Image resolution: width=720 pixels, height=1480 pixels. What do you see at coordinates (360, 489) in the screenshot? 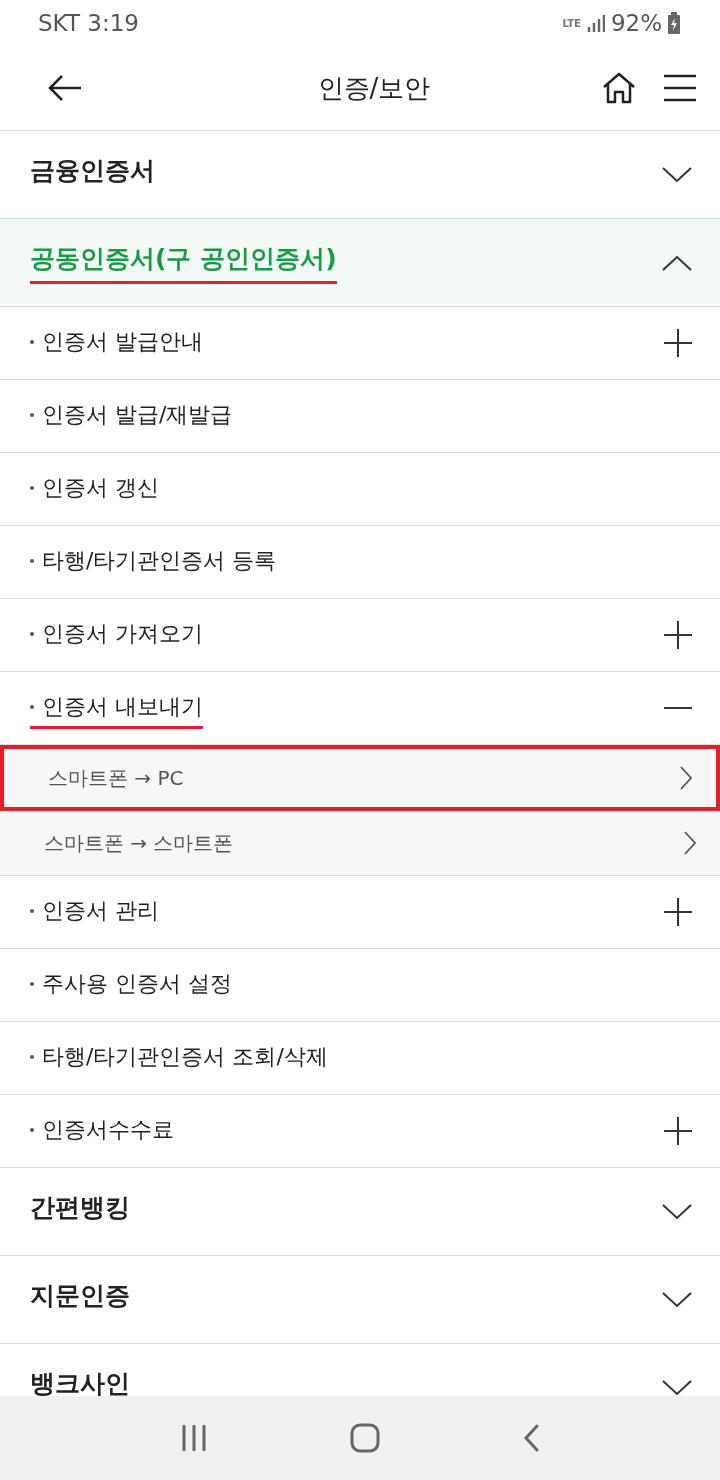
I see `menu-item: 인증서 갱신` at bounding box center [360, 489].